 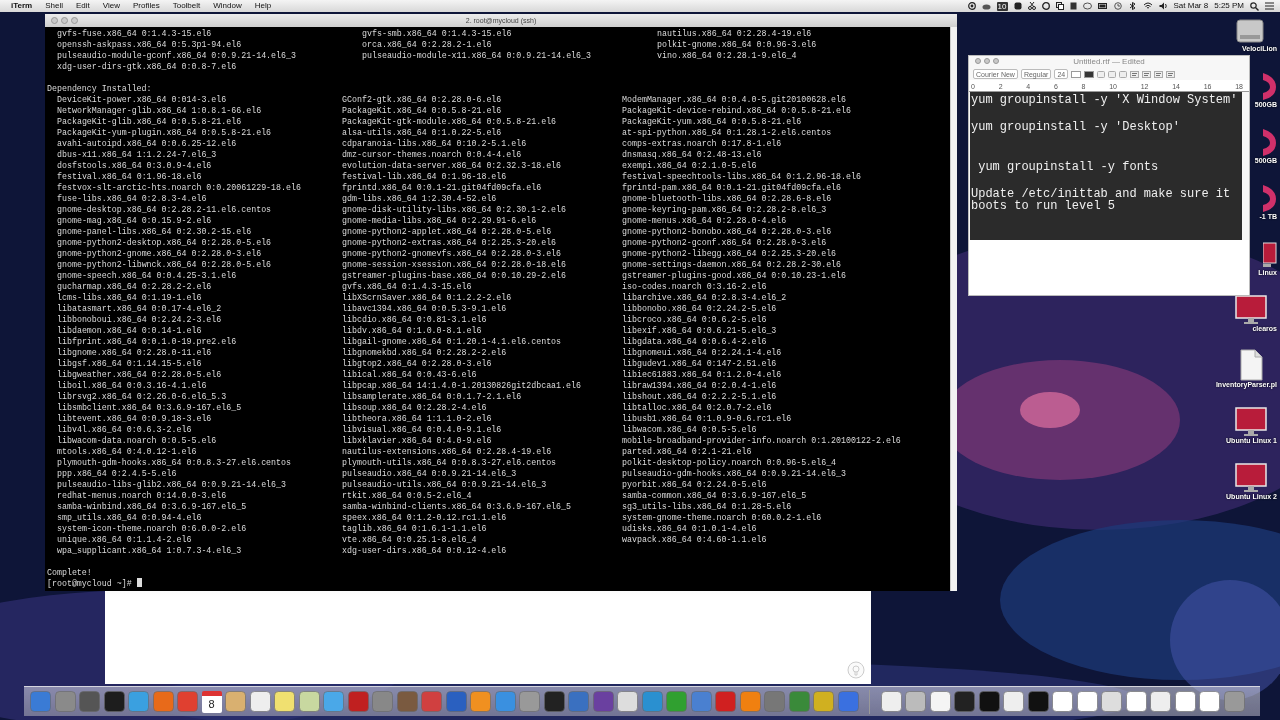 What do you see at coordinates (1045, 6) in the screenshot?
I see `circle-icon` at bounding box center [1045, 6].